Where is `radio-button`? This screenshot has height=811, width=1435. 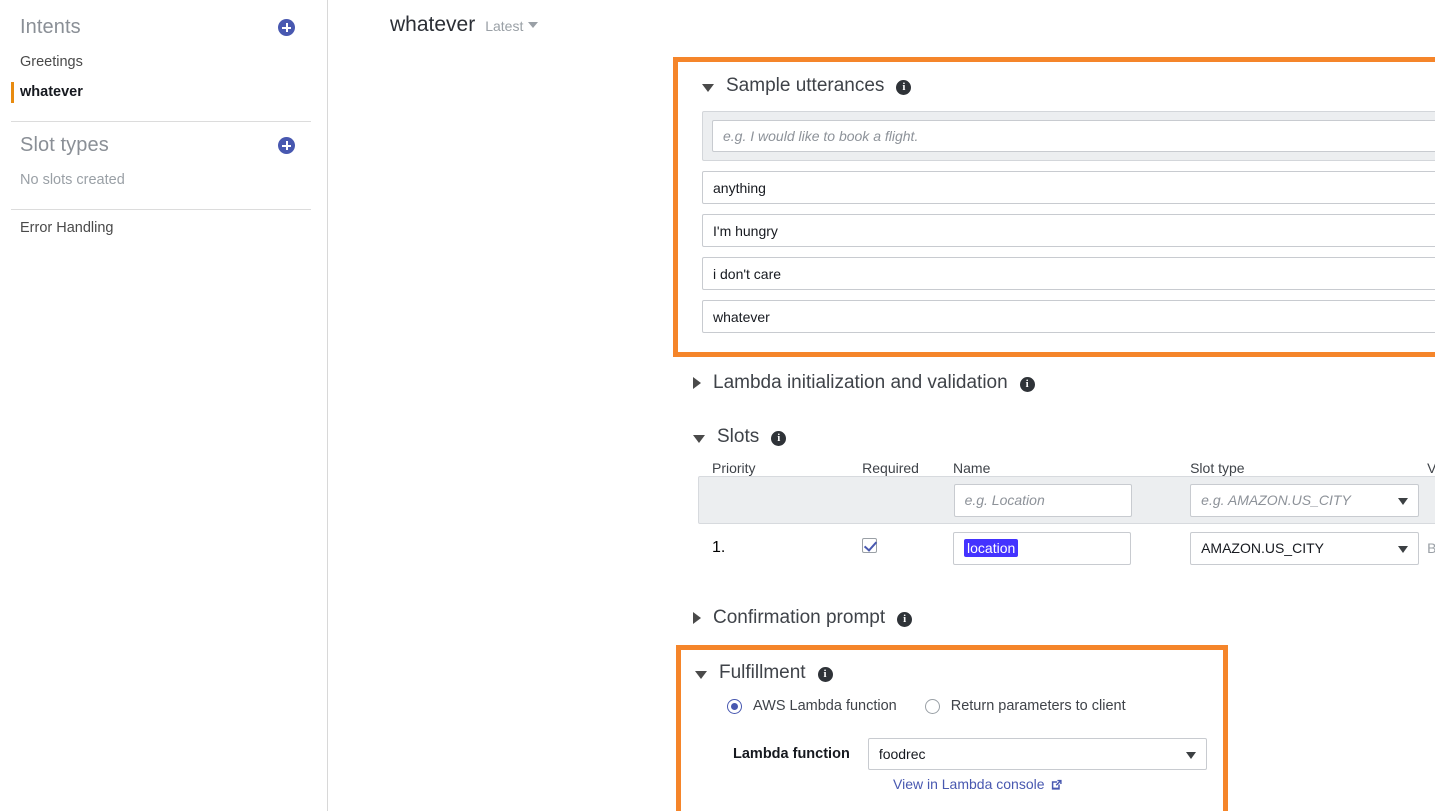 radio-button is located at coordinates (932, 706).